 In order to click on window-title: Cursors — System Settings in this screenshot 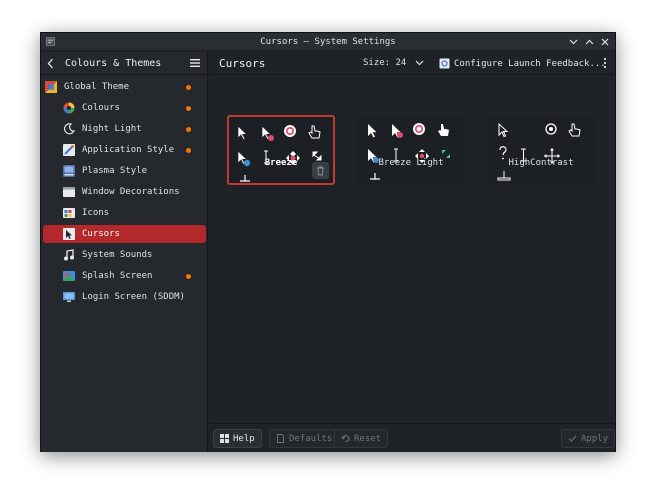, I will do `click(328, 41)`.